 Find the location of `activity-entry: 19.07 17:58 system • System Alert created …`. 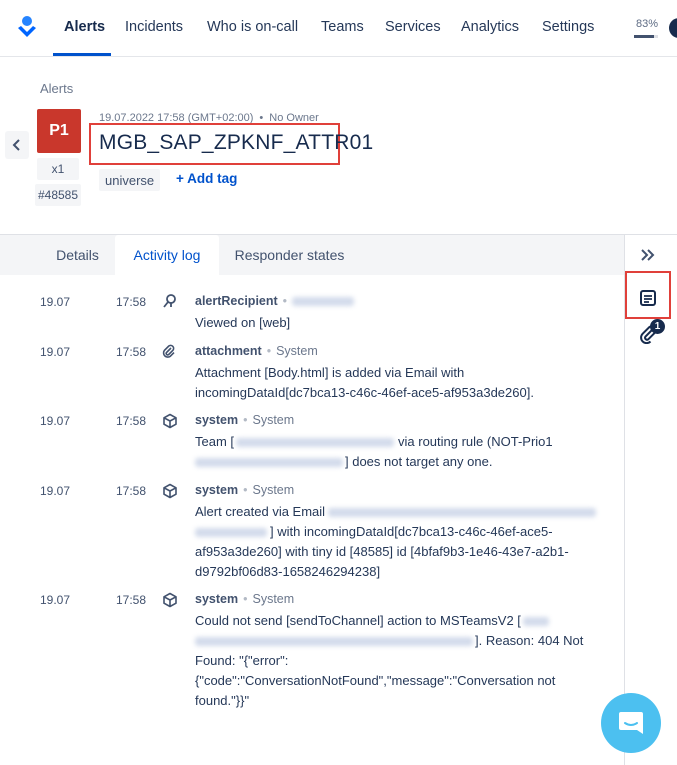

activity-entry: 19.07 17:58 system • System Alert created … is located at coordinates (310, 533).